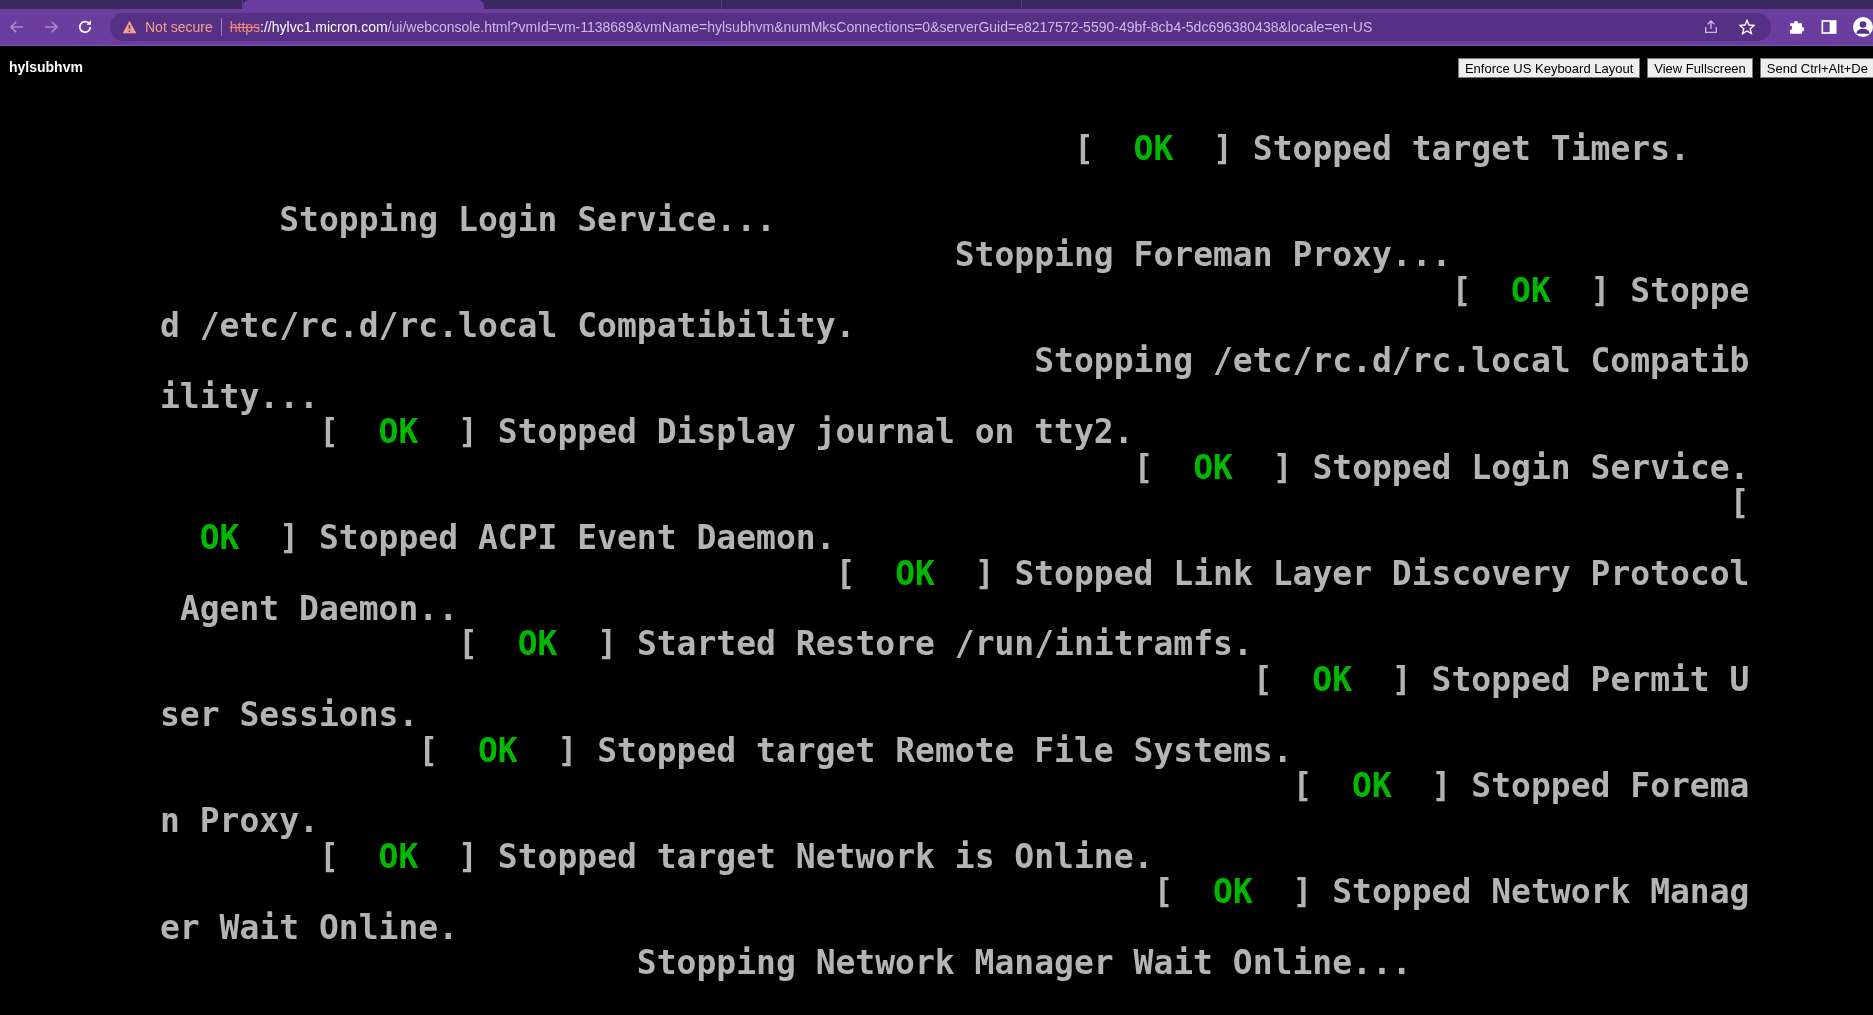  I want to click on forward-icon, so click(51, 27).